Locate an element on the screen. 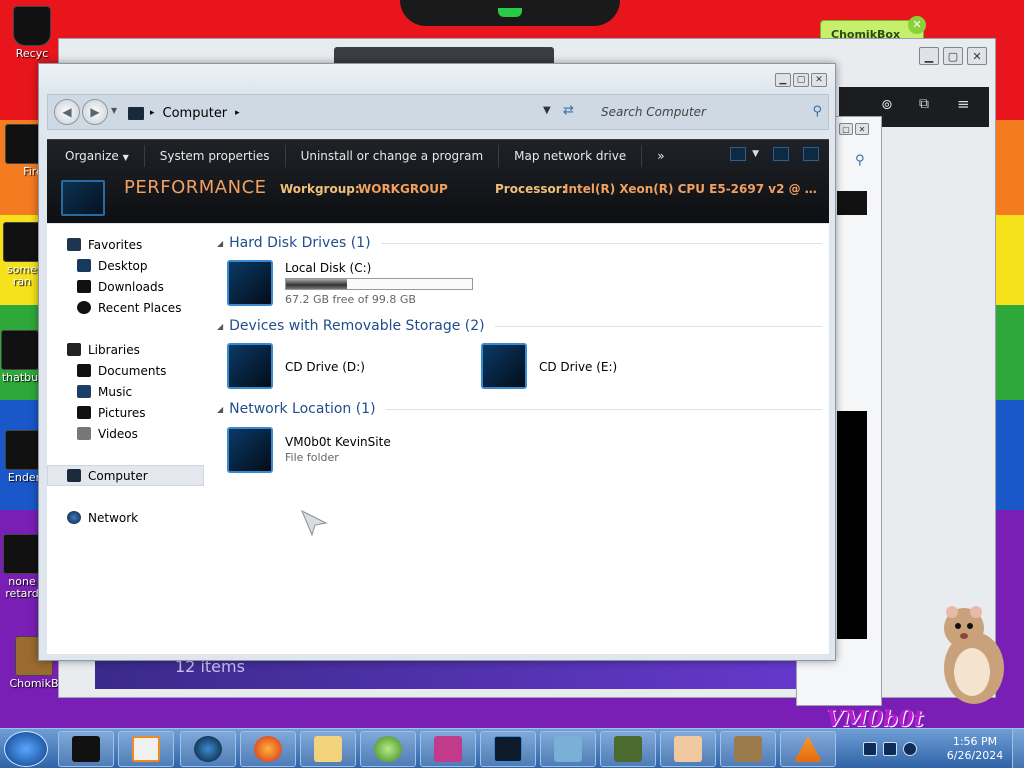 The width and height of the screenshot is (1024, 768). minecraft-icon is located at coordinates (628, 749).